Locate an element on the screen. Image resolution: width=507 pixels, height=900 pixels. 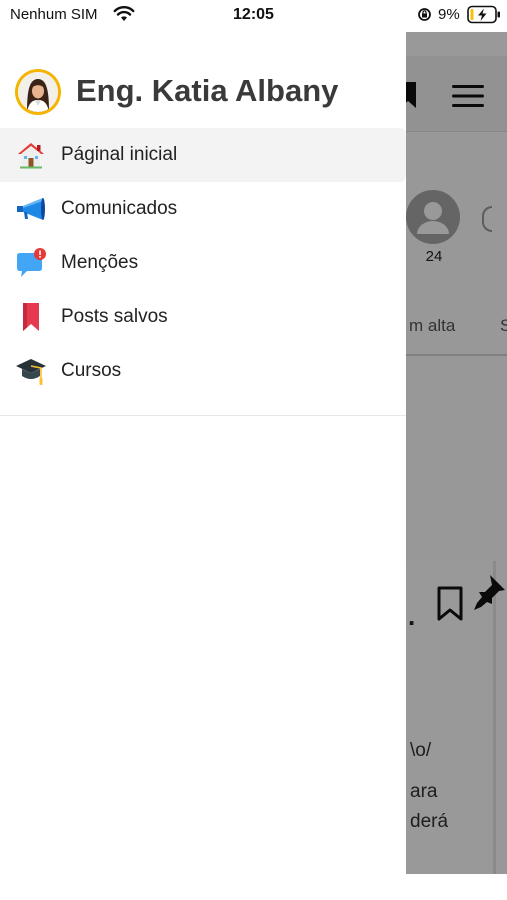
drawer-item-label: Posts salvos is located at coordinates (114, 316).